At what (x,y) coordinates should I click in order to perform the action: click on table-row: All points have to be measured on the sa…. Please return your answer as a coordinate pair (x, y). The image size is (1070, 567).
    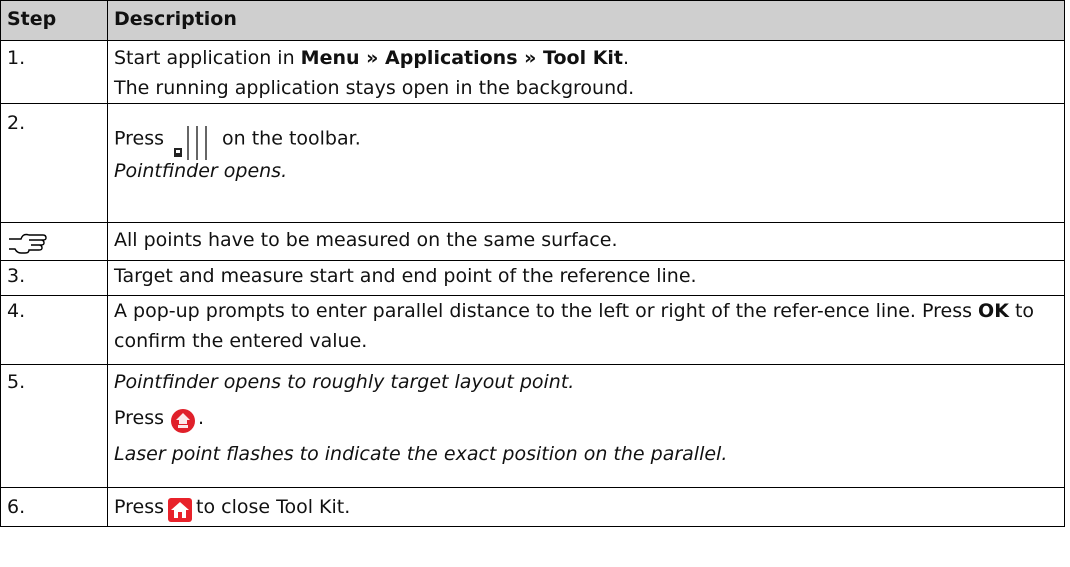
    Looking at the image, I should click on (532, 241).